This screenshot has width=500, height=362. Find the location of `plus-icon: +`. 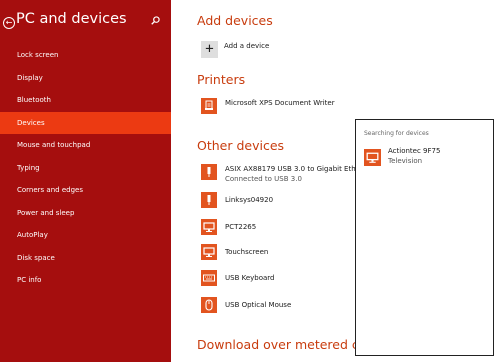

plus-icon: + is located at coordinates (209, 49).